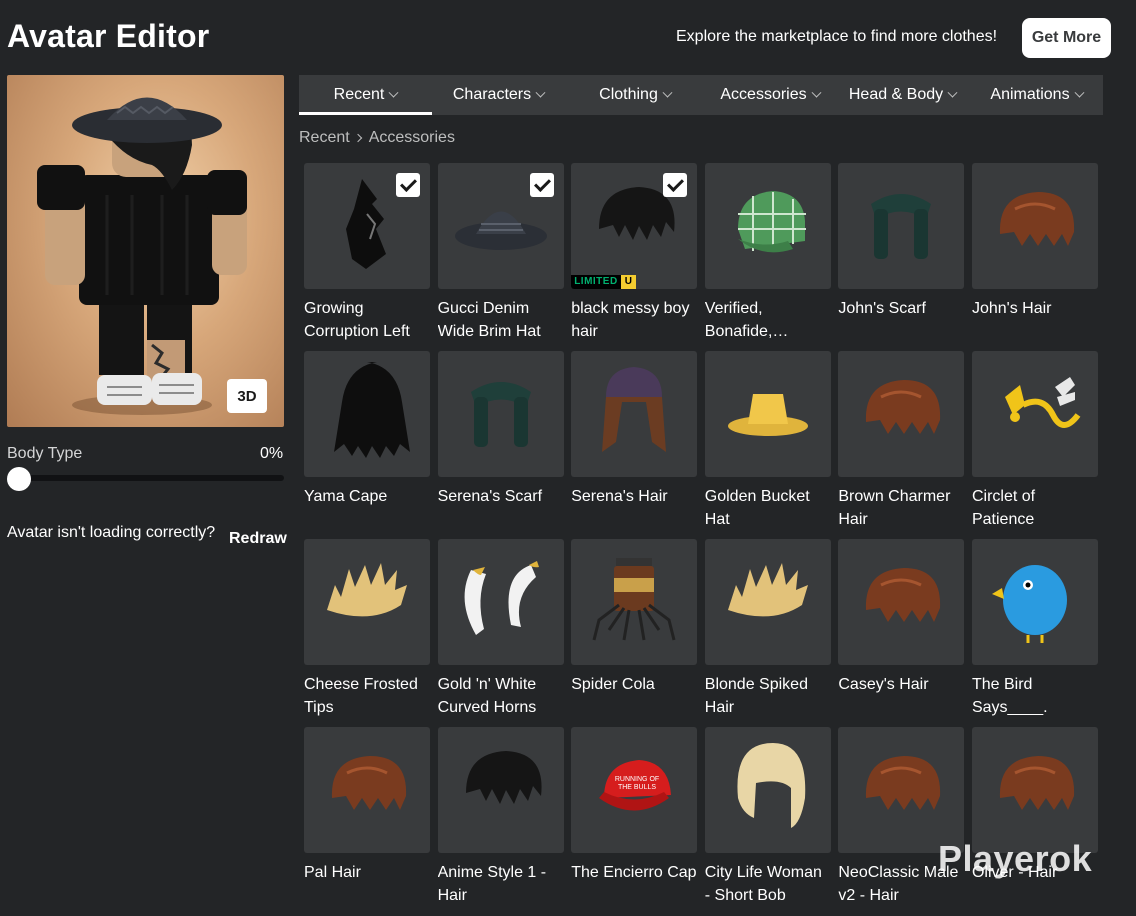 The image size is (1136, 916). I want to click on item-name: The Encierro Cap, so click(634, 872).